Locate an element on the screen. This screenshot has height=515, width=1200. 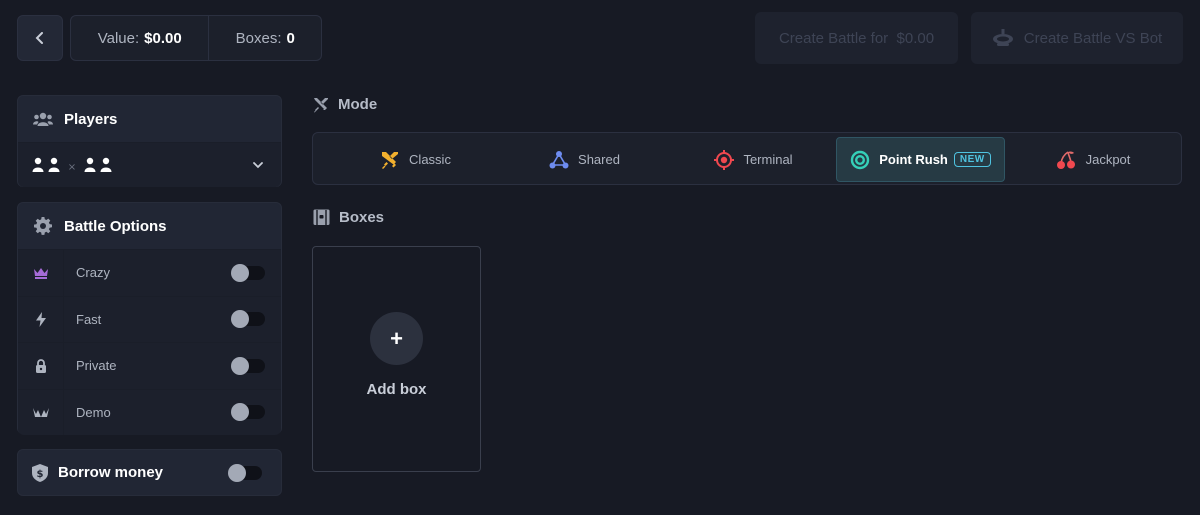
option-crazy-label: Crazy is located at coordinates (93, 273).